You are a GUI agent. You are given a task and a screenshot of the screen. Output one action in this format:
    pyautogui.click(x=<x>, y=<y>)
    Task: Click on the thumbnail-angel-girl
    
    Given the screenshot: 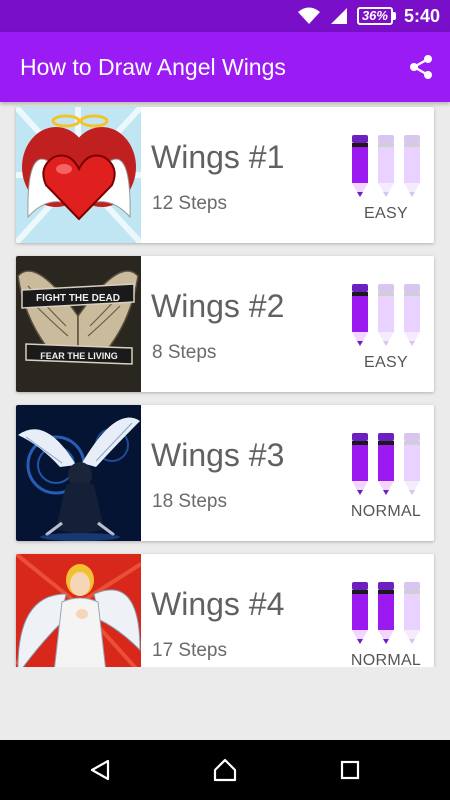 What is the action you would take?
    pyautogui.click(x=78, y=610)
    